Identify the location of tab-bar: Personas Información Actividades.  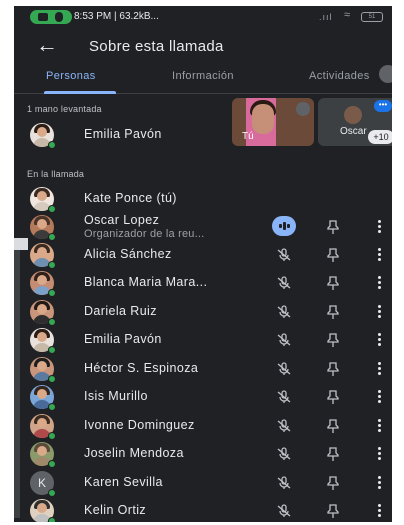
(203, 79).